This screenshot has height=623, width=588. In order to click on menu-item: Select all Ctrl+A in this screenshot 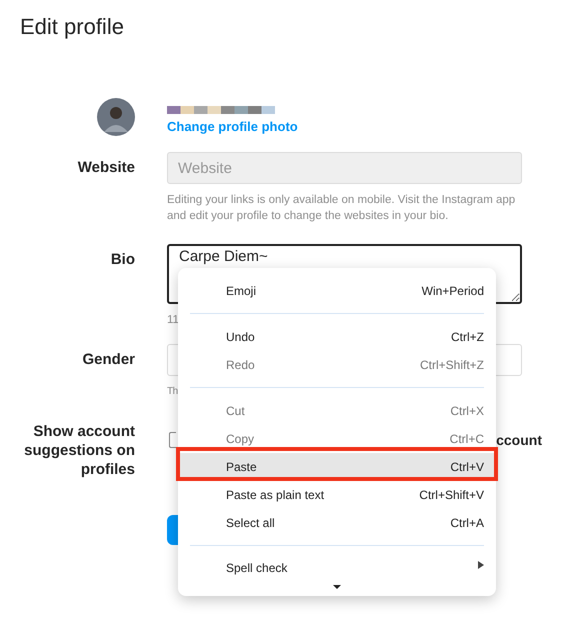, I will do `click(337, 523)`.